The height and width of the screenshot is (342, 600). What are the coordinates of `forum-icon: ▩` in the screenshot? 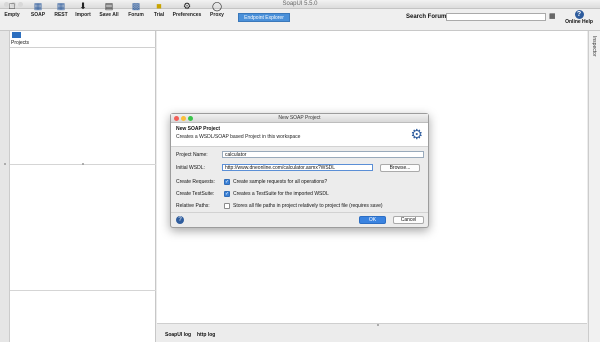 It's located at (136, 6).